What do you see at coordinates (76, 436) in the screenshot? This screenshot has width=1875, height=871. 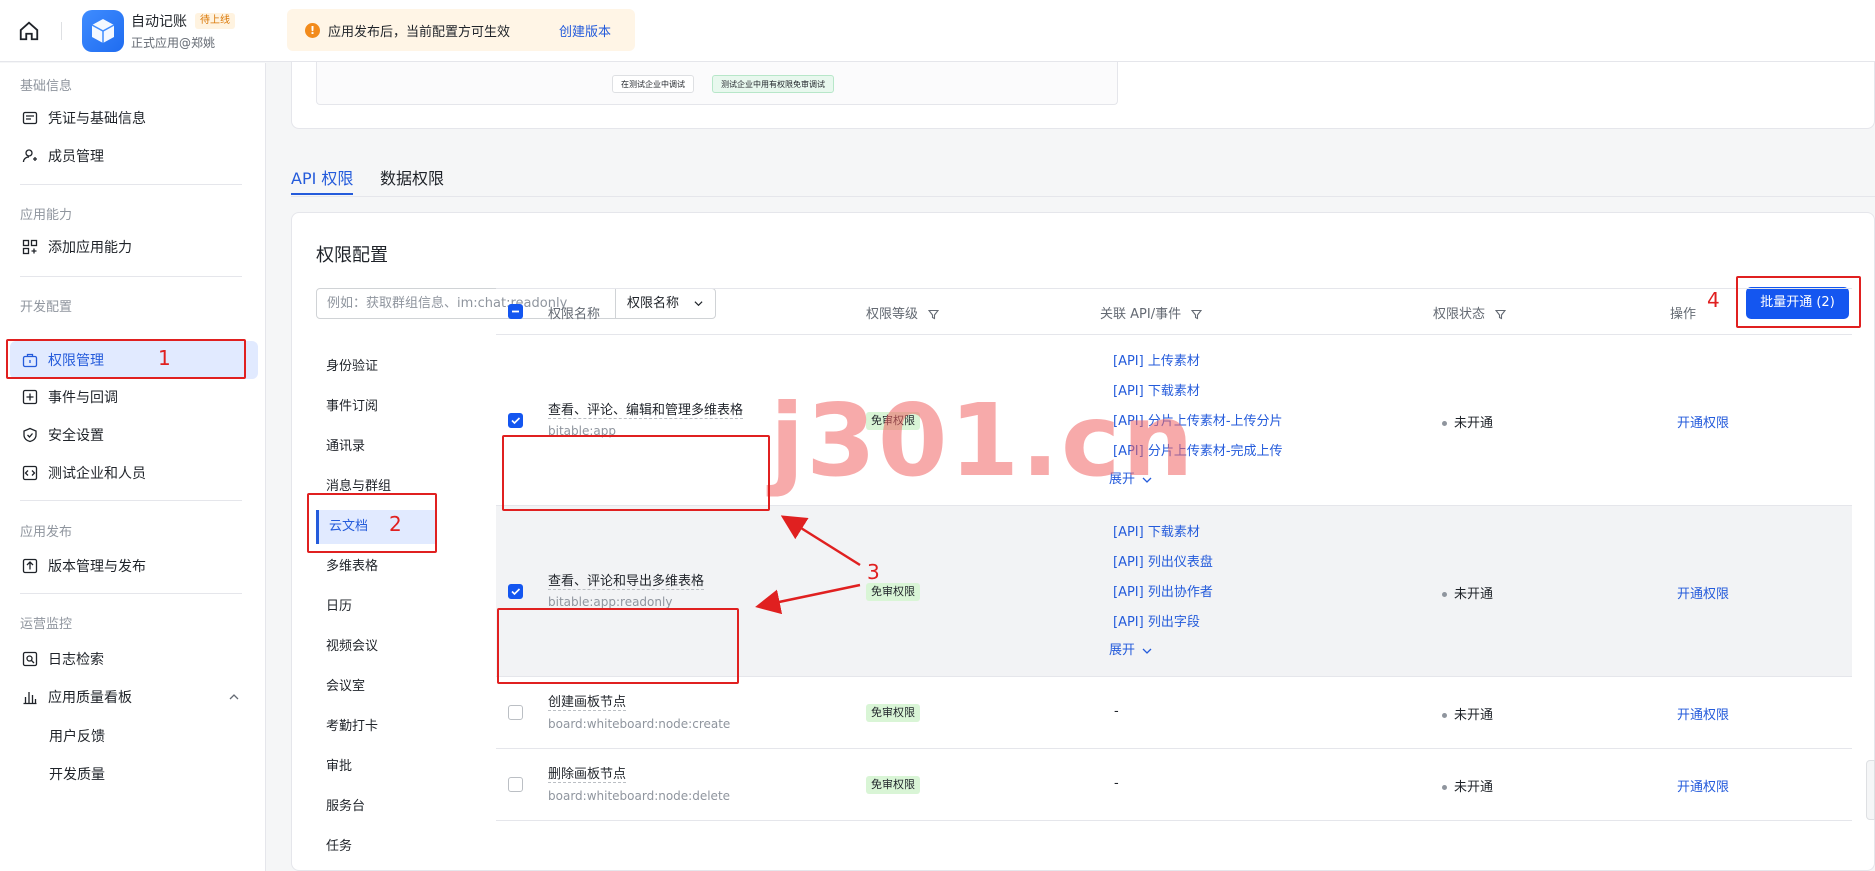 I see `sidebar-item-label: 安全设置` at bounding box center [76, 436].